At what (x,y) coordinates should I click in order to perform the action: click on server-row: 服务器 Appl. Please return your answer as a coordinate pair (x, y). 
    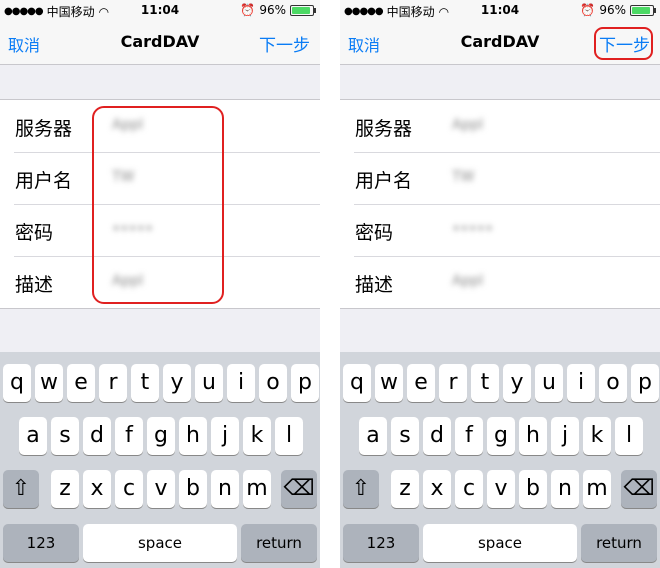
    Looking at the image, I should click on (500, 126).